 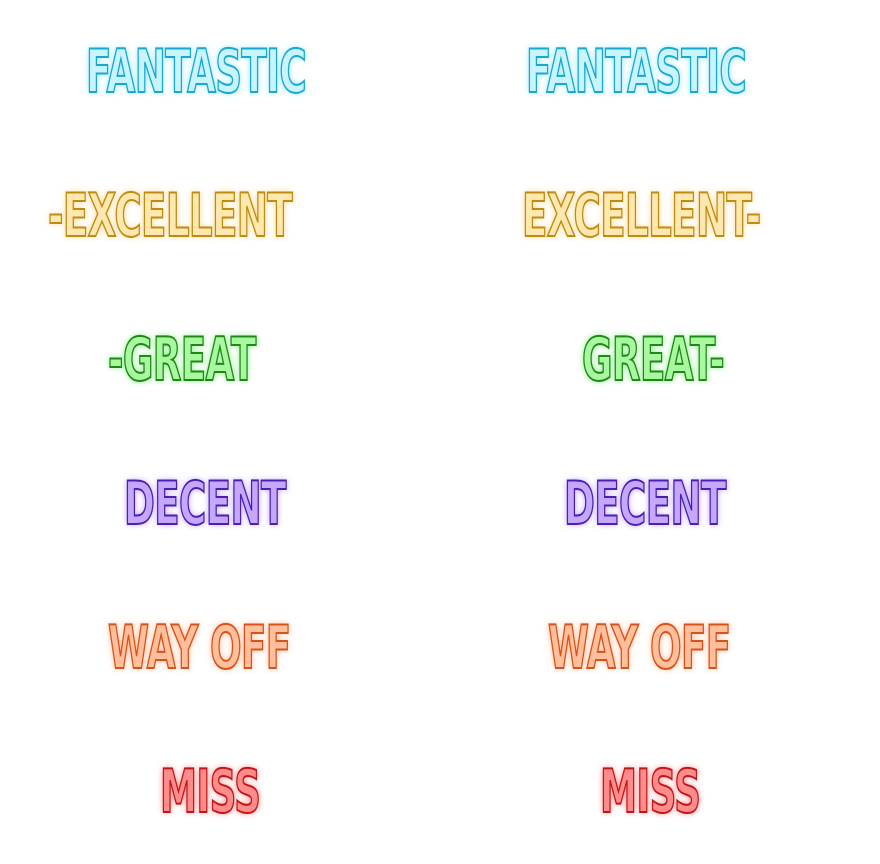 I want to click on judgment-way-off-late: WAY OFF, so click(x=639, y=648).